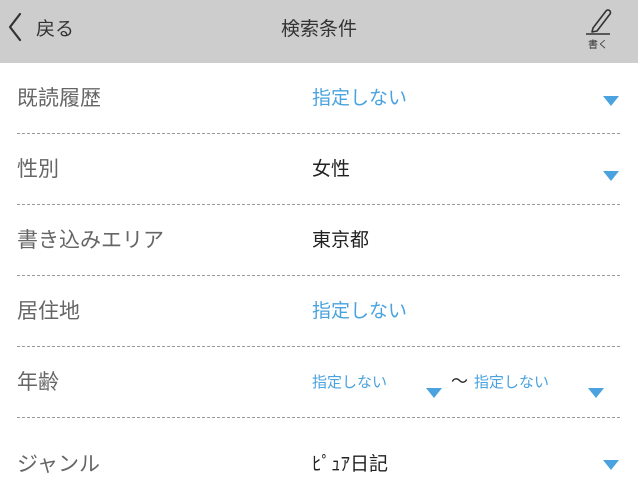 This screenshot has width=638, height=499. I want to click on age-min-select: 指定しない, so click(349, 382).